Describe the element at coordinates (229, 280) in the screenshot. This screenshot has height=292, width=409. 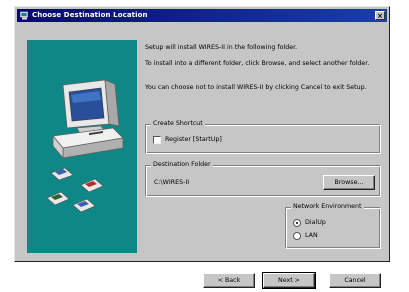
I see `back-button: < Back` at that location.